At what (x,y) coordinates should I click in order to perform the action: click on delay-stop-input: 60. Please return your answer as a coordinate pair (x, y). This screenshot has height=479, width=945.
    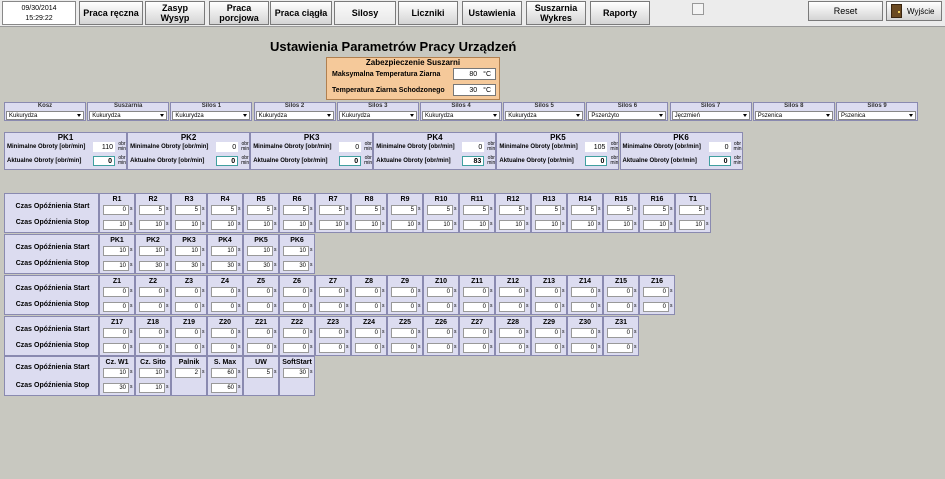
    Looking at the image, I should click on (224, 388).